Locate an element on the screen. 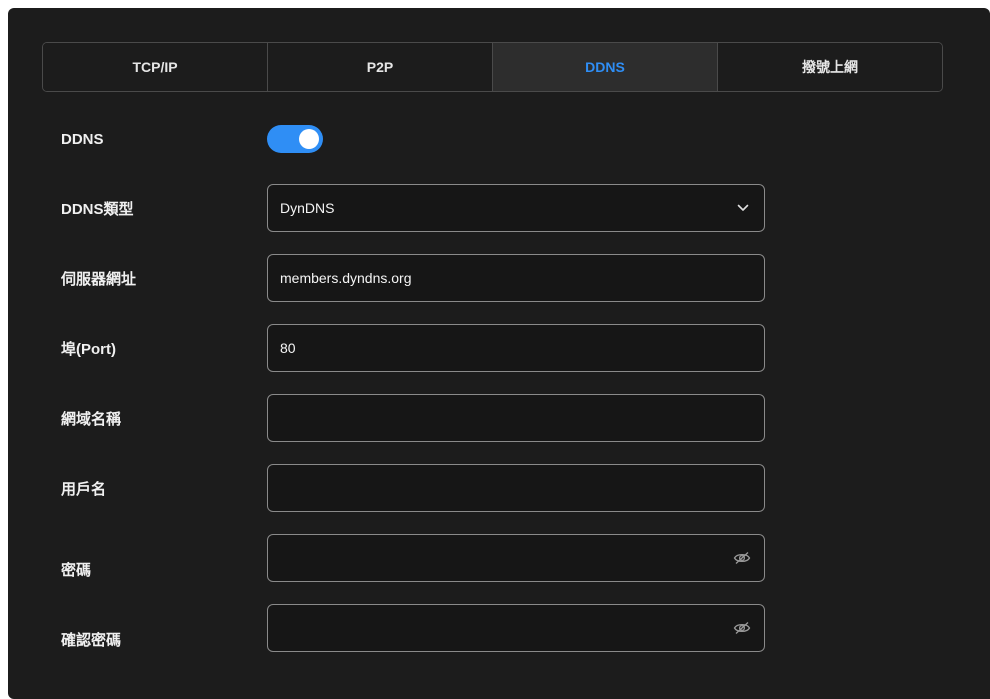 The height and width of the screenshot is (699, 990). password-row: 密碼 is located at coordinates (413, 558).